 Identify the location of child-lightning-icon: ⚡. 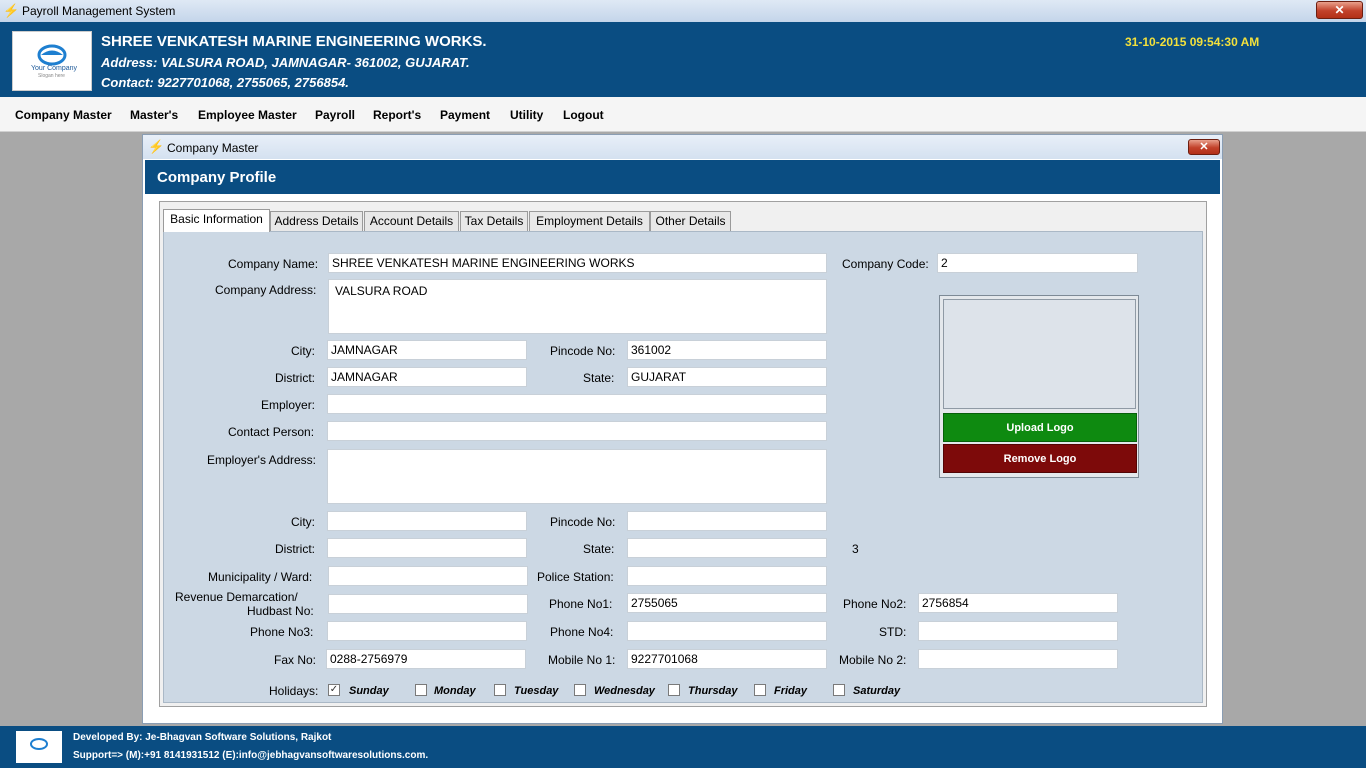
(156, 146).